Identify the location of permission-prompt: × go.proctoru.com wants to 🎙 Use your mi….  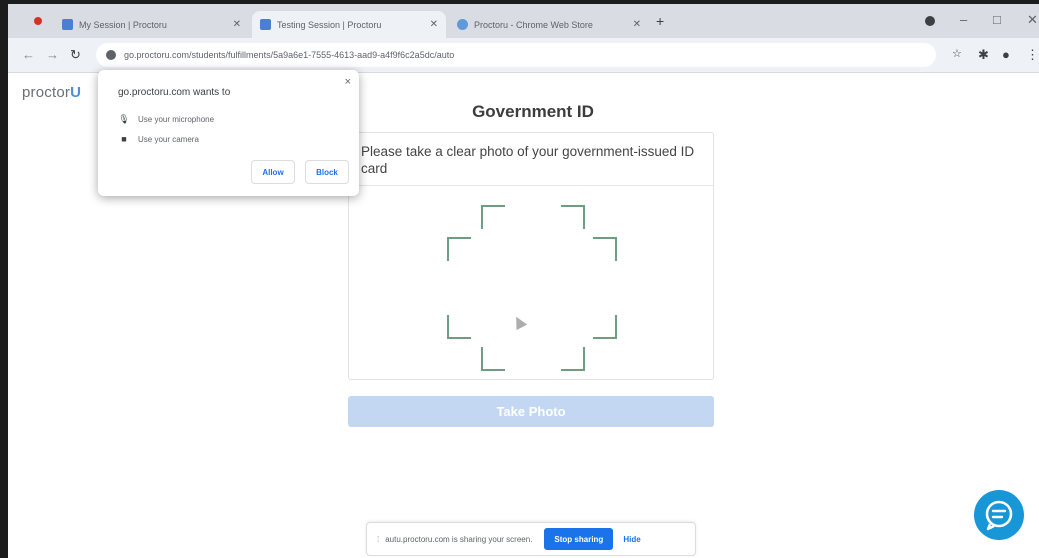
(228, 133).